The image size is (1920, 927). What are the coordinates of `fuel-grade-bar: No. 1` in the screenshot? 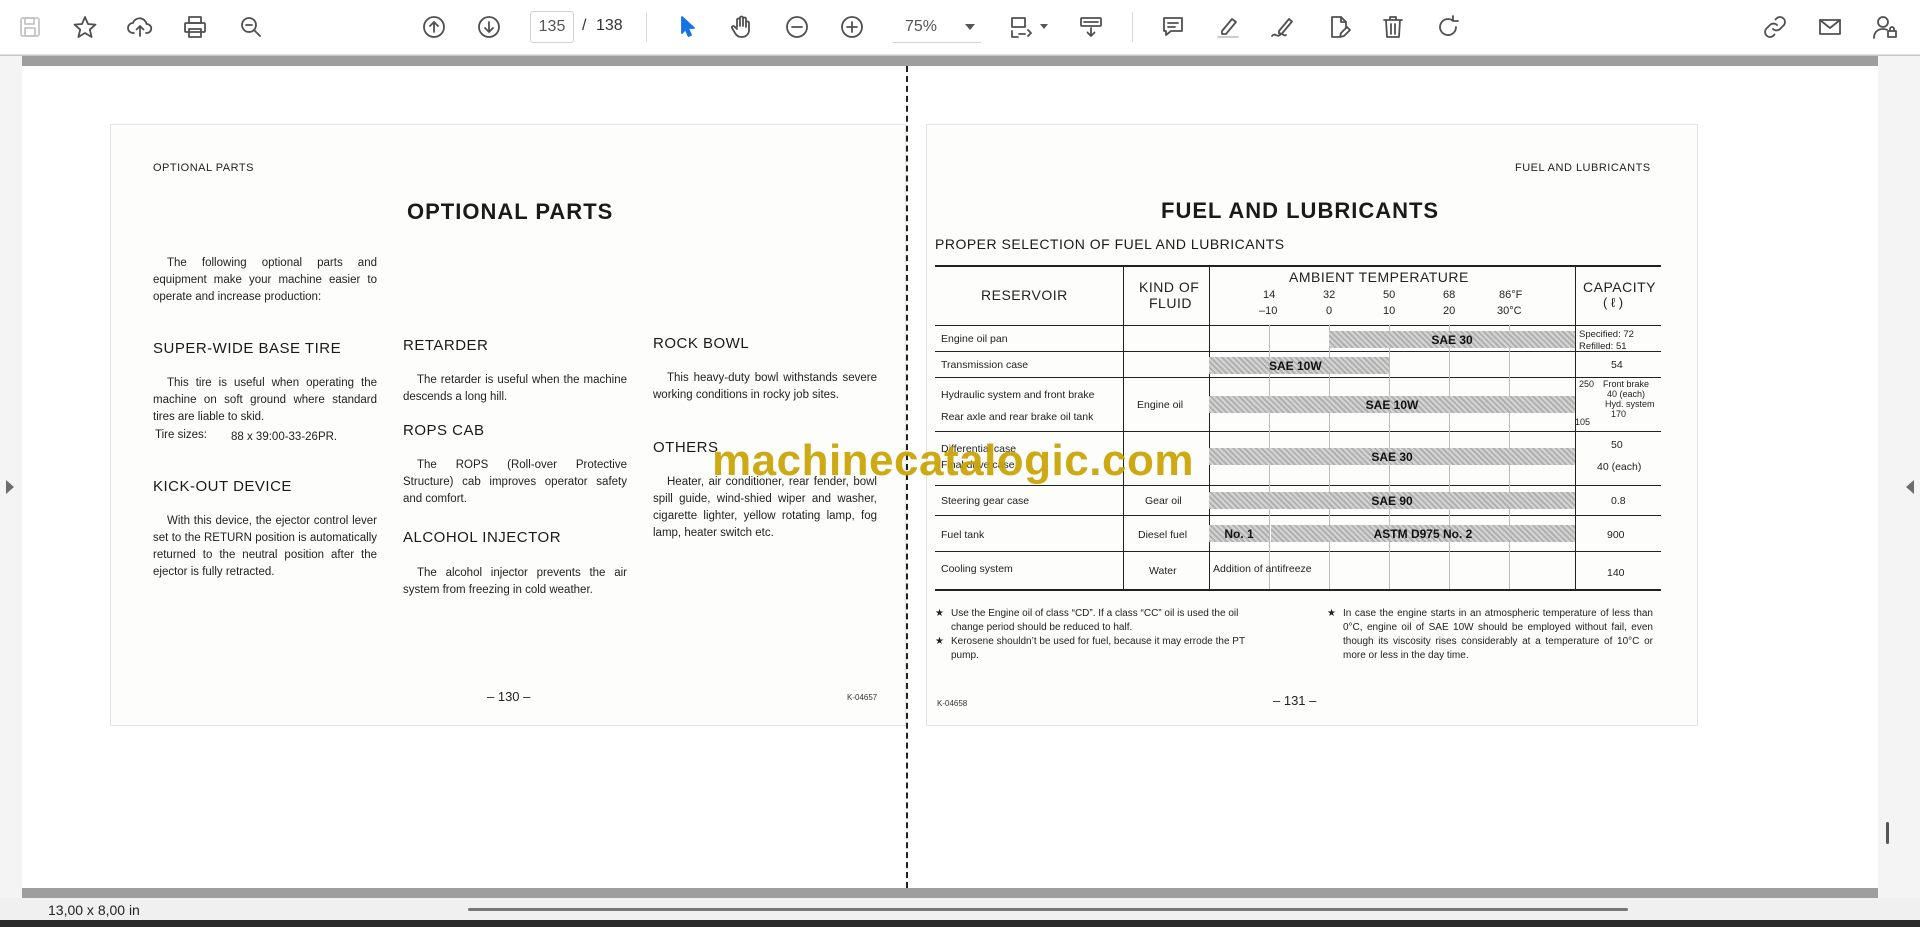 It's located at (1239, 533).